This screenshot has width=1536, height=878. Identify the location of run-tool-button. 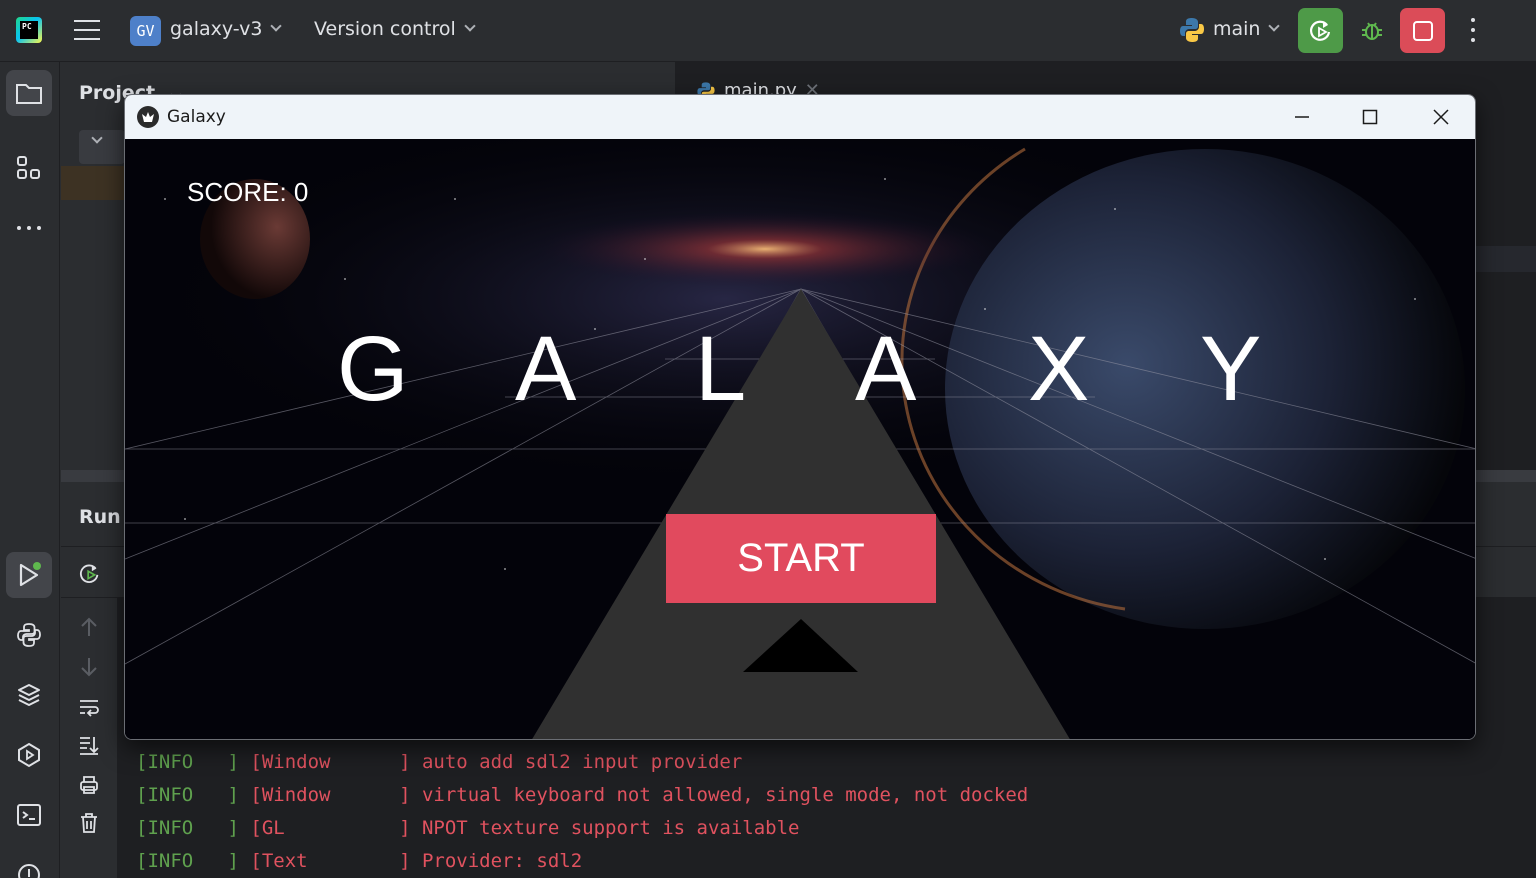
(29, 575).